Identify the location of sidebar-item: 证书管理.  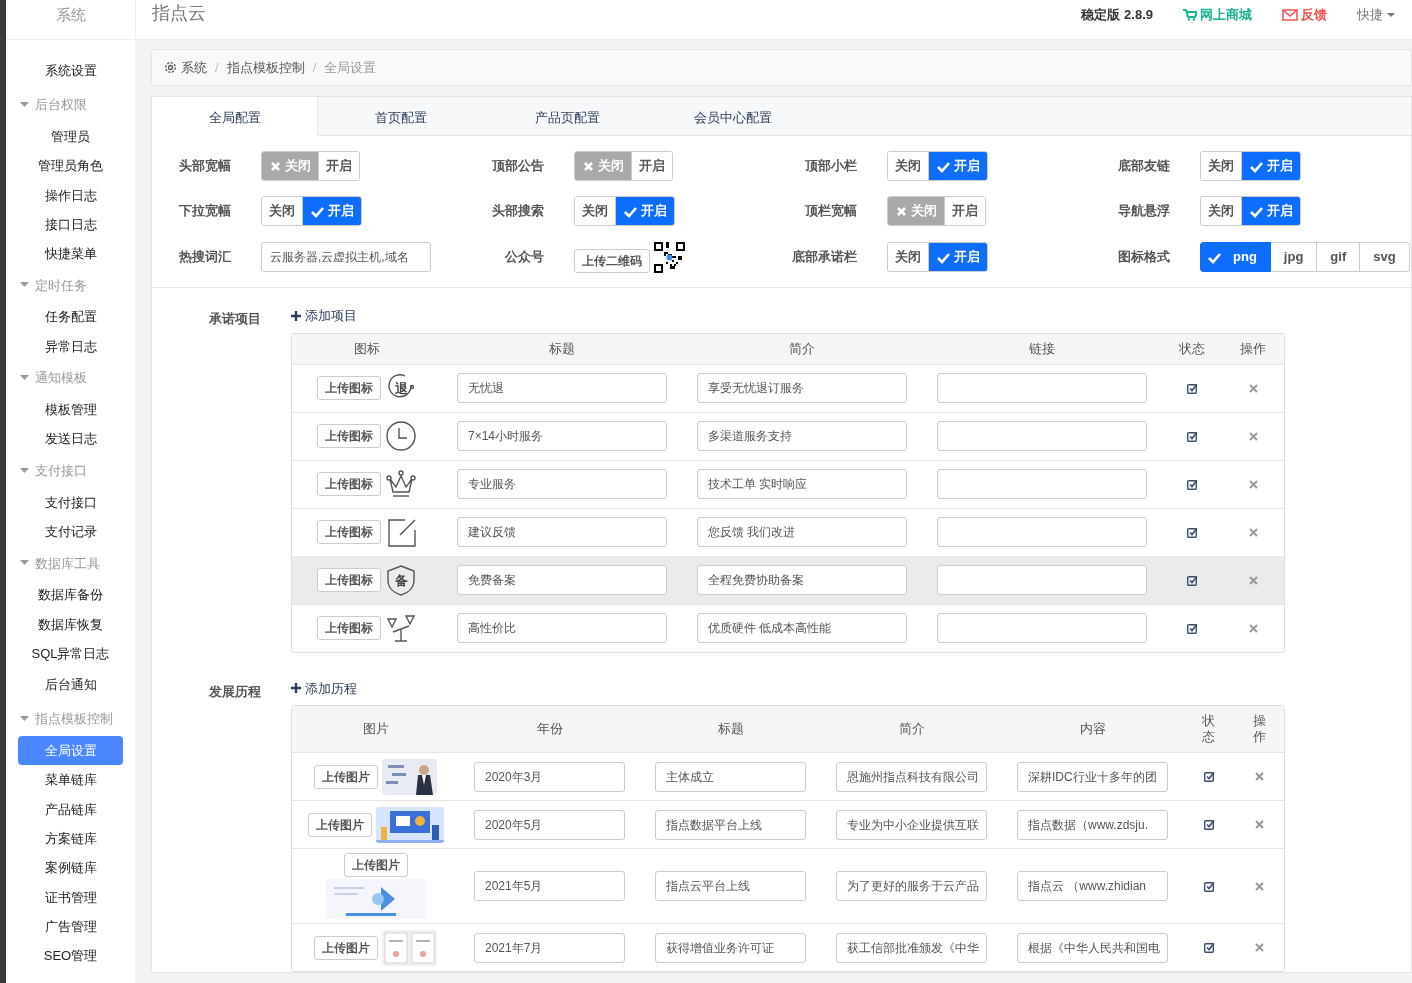
(70, 897).